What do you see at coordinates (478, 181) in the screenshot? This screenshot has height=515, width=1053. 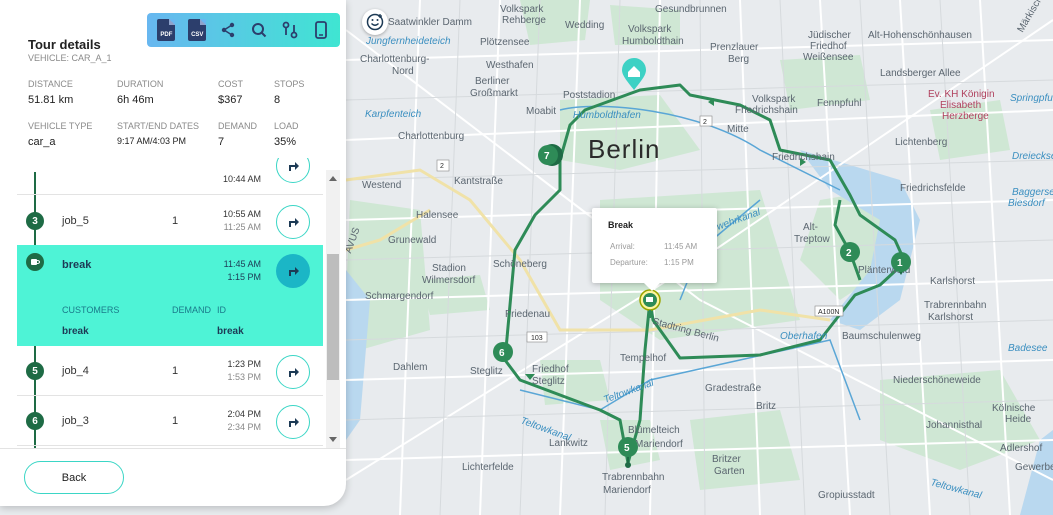 I see `svg-text: Kantstraße` at bounding box center [478, 181].